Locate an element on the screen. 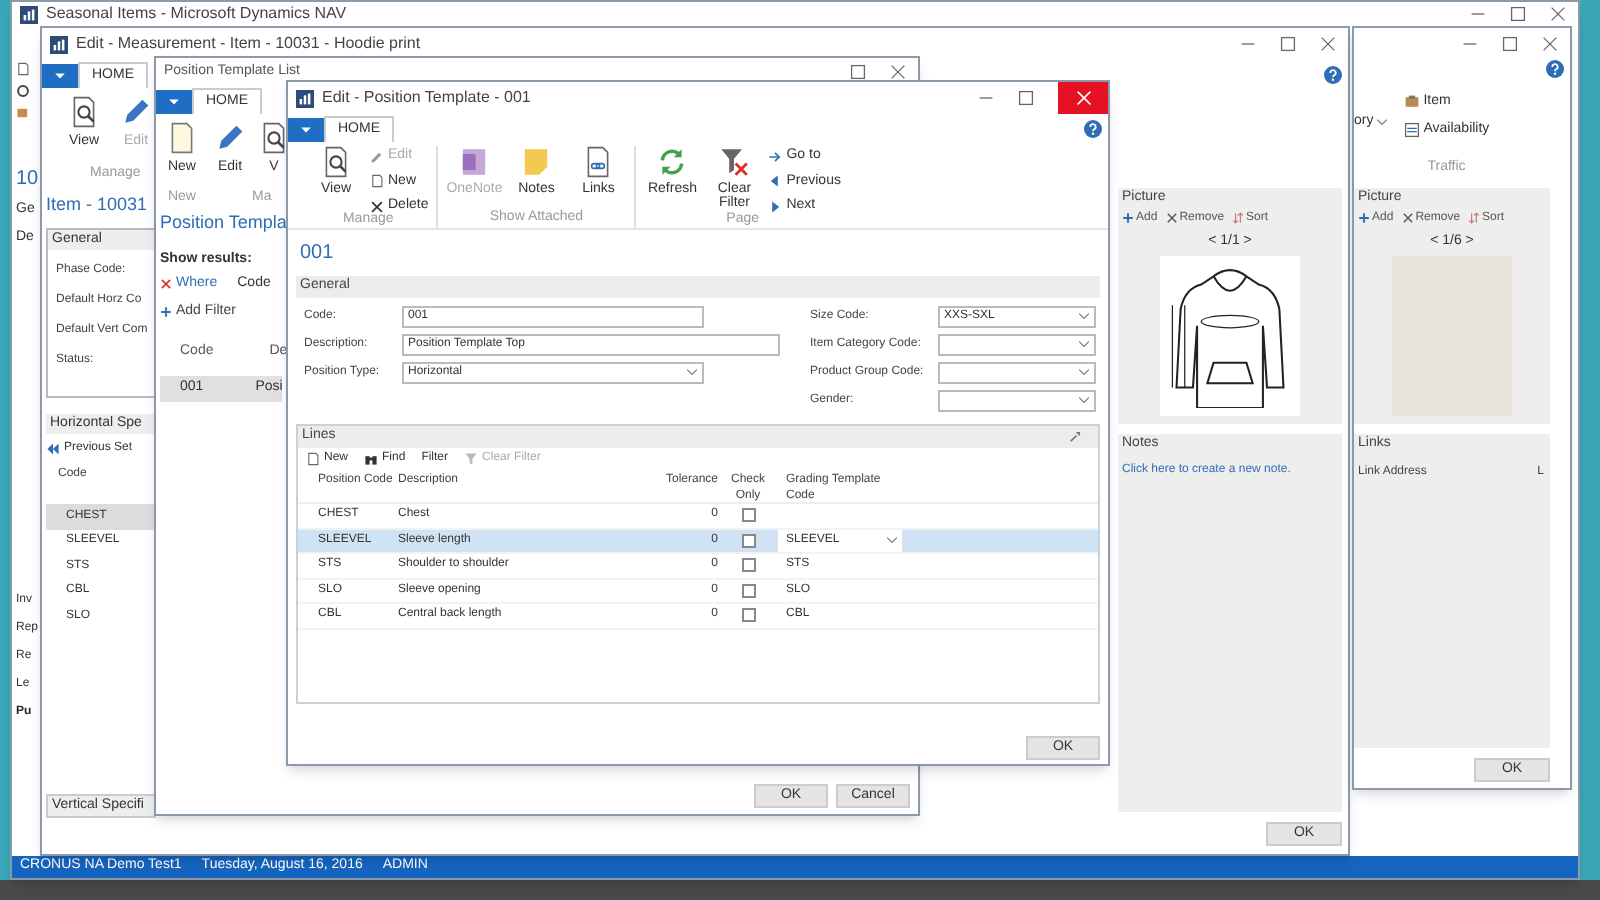 This screenshot has width=1600, height=900. page-heading: Item - 10031 is located at coordinates (98, 205).